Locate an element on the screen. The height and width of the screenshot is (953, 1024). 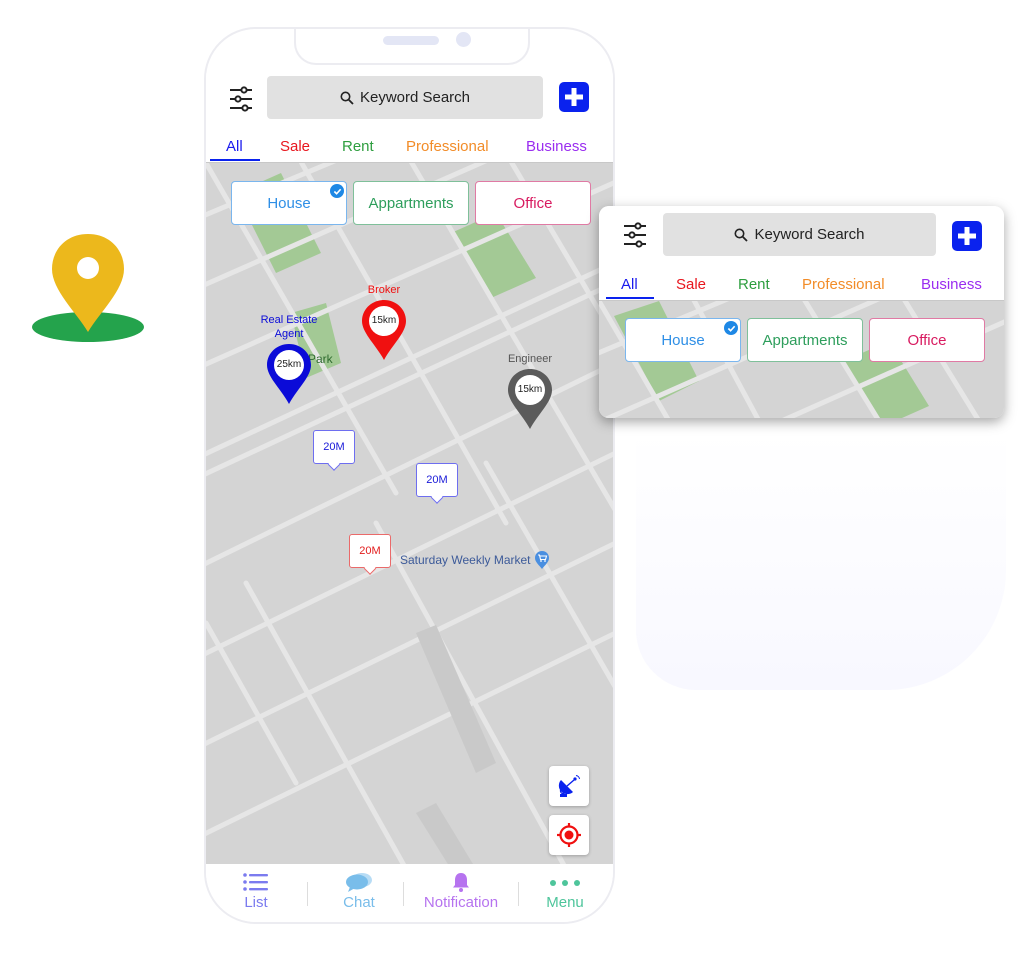
satellite-dish-icon is located at coordinates (569, 786).